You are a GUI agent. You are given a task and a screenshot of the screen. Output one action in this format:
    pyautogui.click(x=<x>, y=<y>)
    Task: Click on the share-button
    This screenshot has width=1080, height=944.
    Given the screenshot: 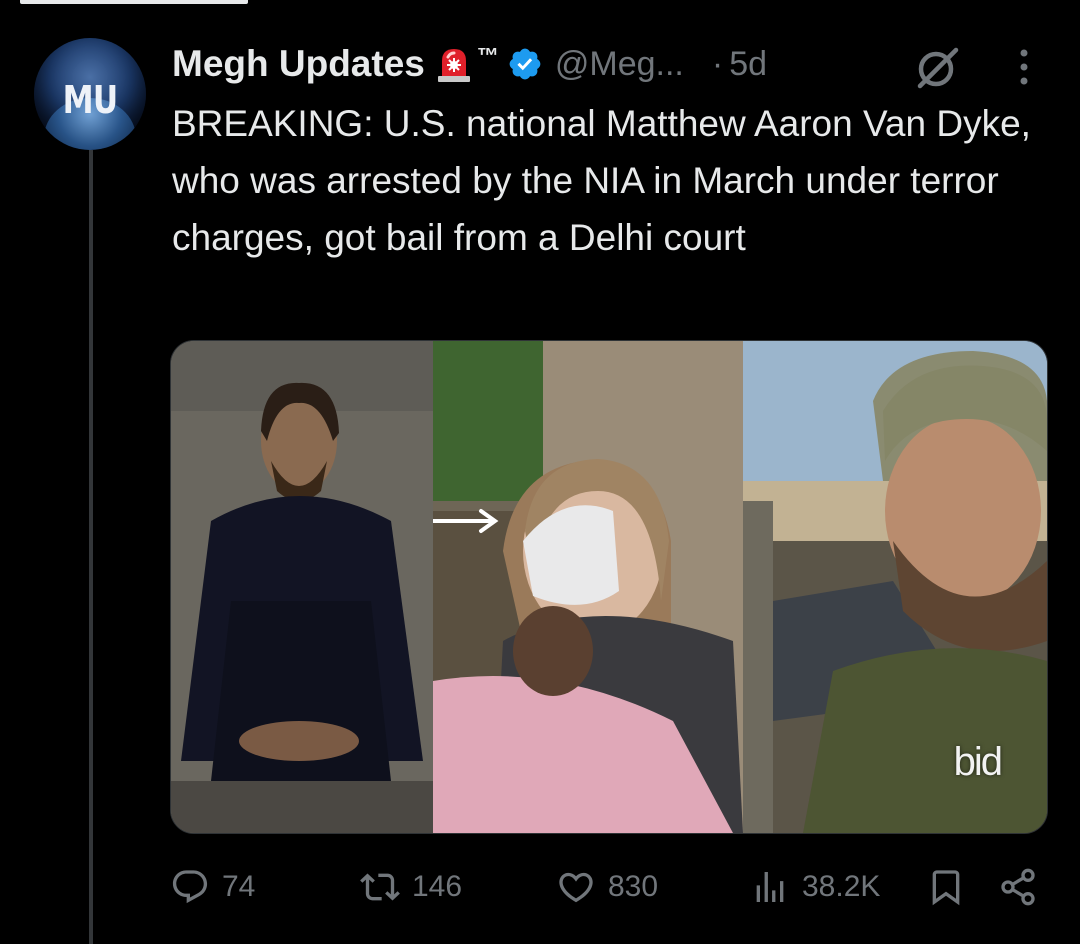 What is the action you would take?
    pyautogui.click(x=1018, y=887)
    